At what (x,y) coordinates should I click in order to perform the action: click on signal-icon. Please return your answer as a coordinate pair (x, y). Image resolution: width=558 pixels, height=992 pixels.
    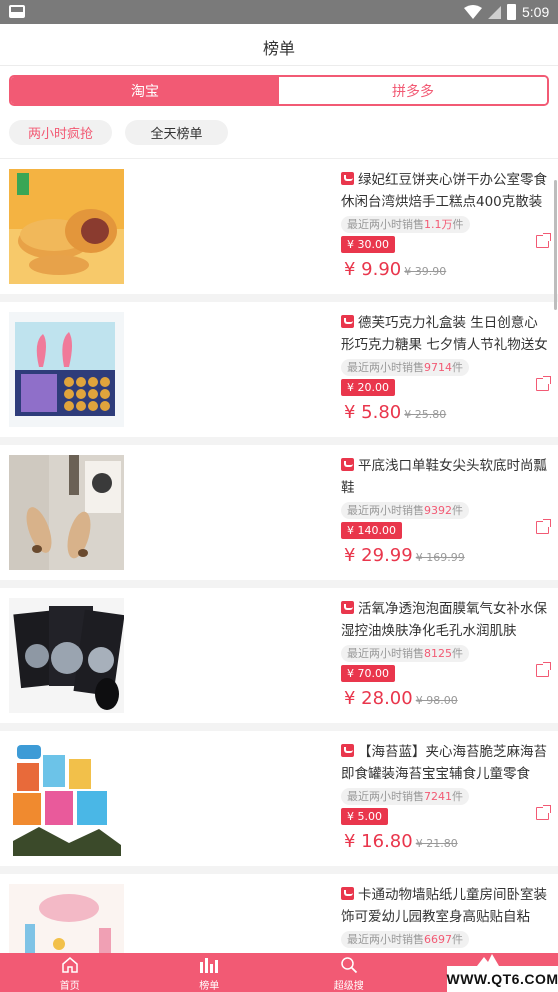
    Looking at the image, I should click on (494, 12).